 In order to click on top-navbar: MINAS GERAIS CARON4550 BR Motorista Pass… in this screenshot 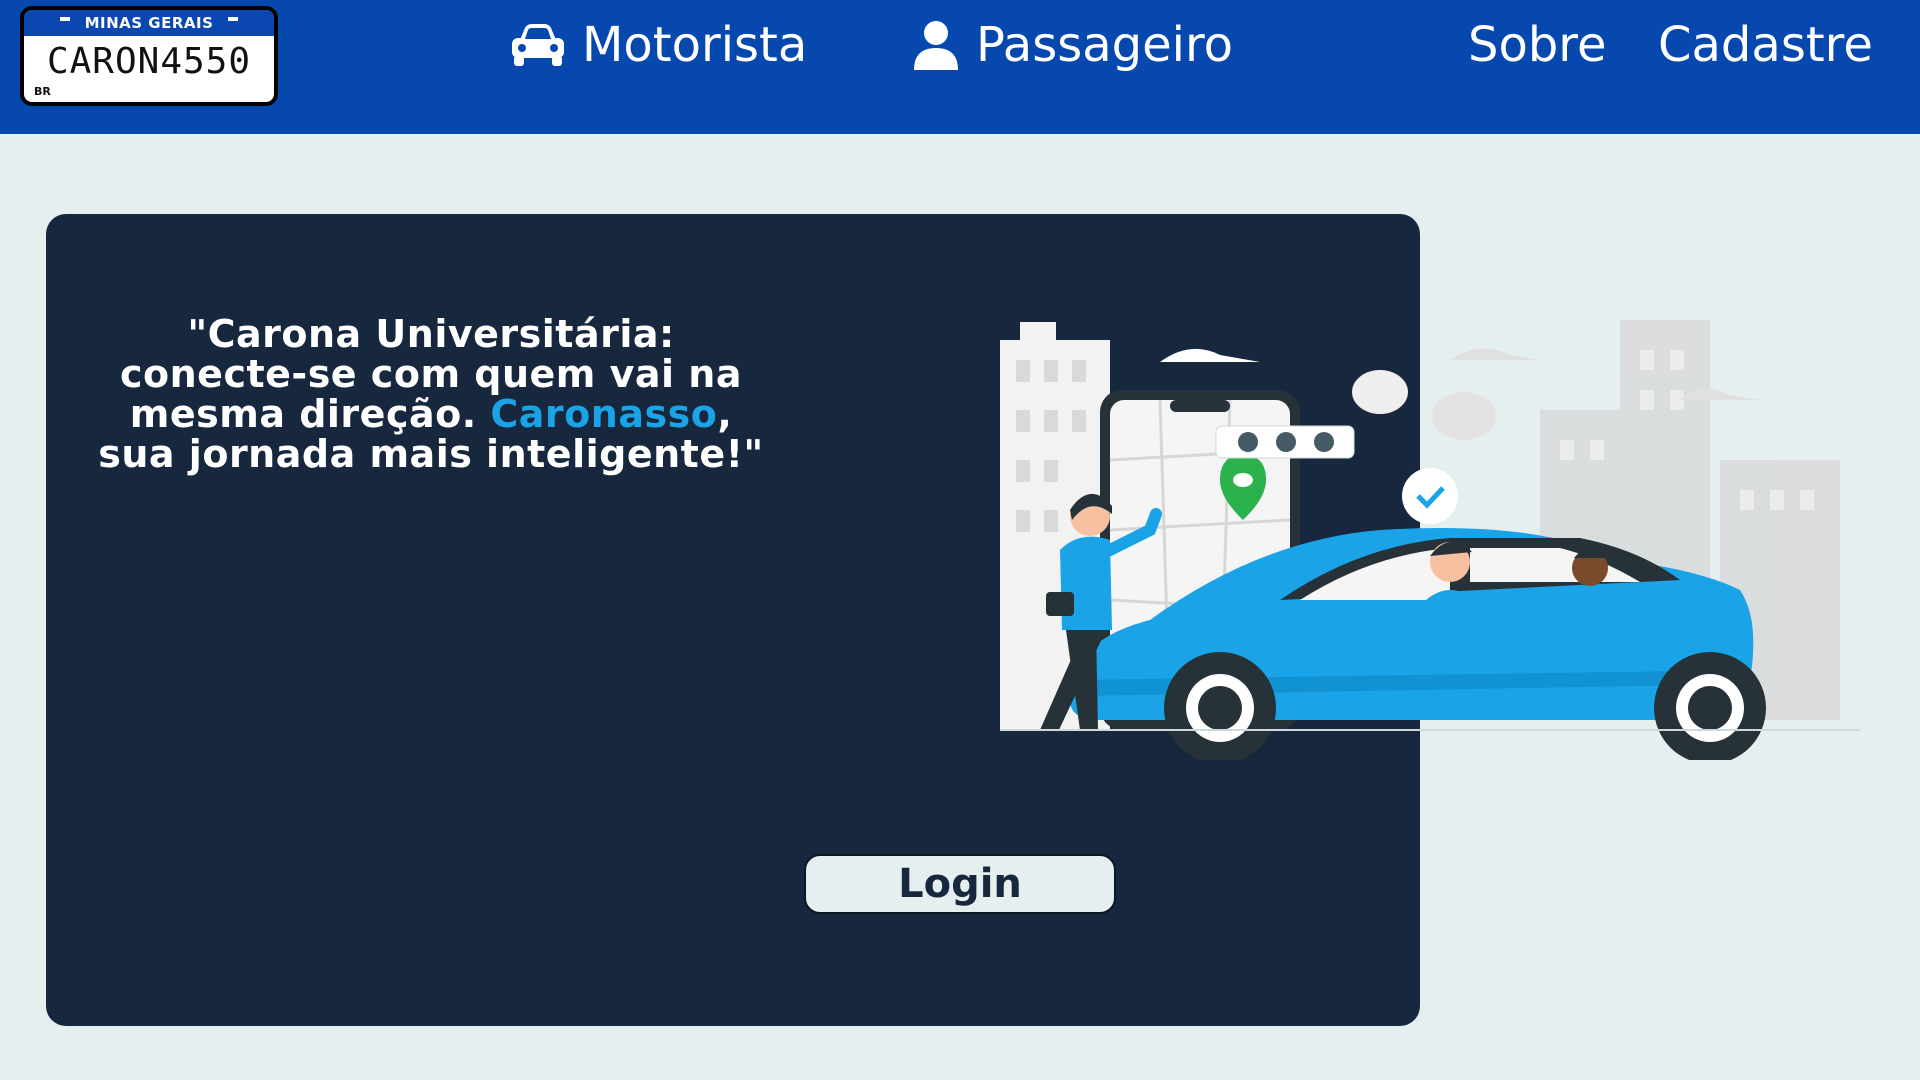, I will do `click(960, 67)`.